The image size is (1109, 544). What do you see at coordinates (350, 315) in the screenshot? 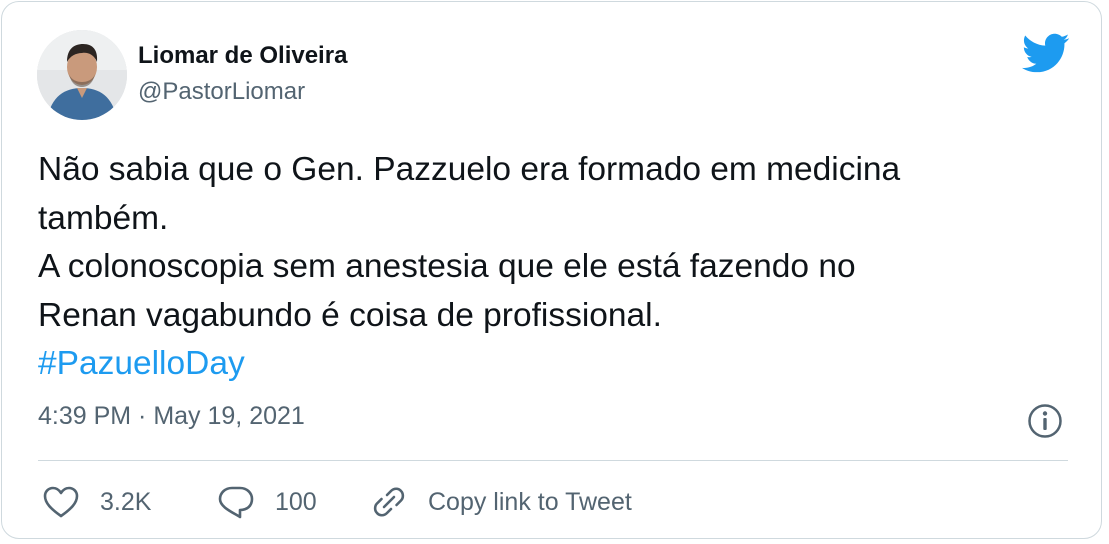
I see `tweet-text-line: Renan vagabundo é coisa de profissional.` at bounding box center [350, 315].